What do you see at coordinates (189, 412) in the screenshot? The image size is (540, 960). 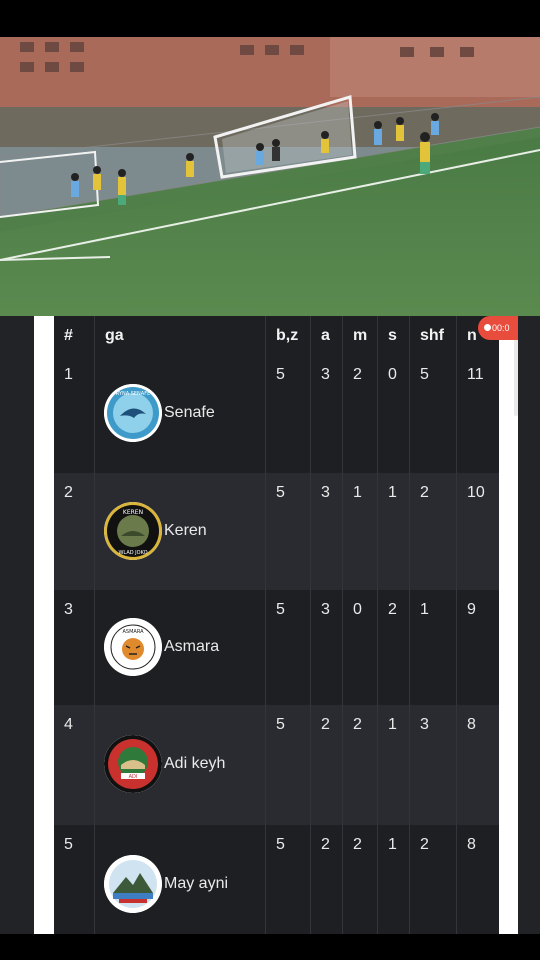 I see `team-name: Senafe` at bounding box center [189, 412].